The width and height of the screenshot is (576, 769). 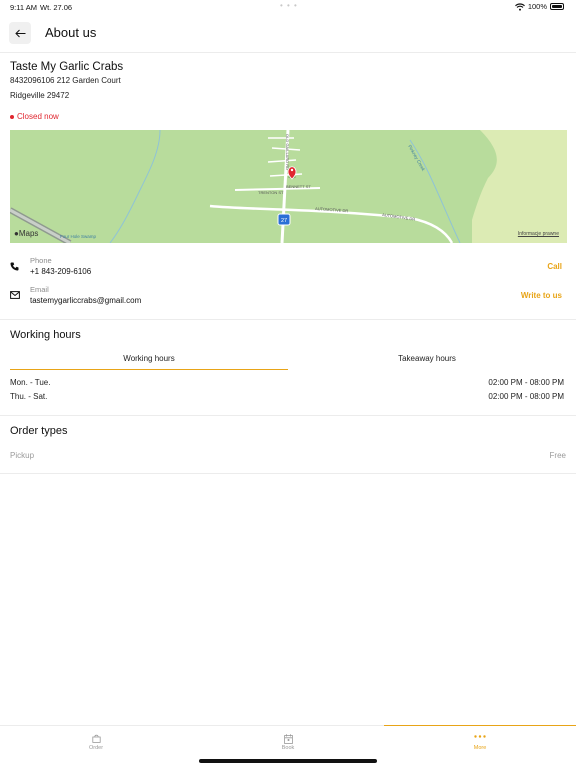 What do you see at coordinates (480, 736) in the screenshot?
I see `more-dots-icon` at bounding box center [480, 736].